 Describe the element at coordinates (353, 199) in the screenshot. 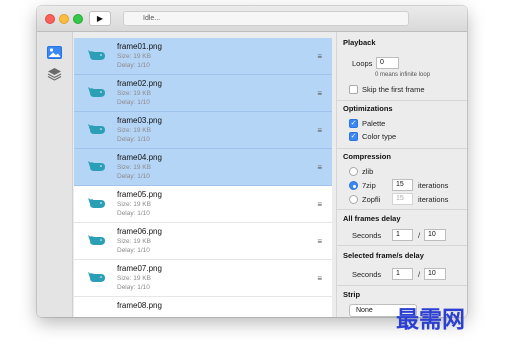

I see `zopfli-radio` at that location.